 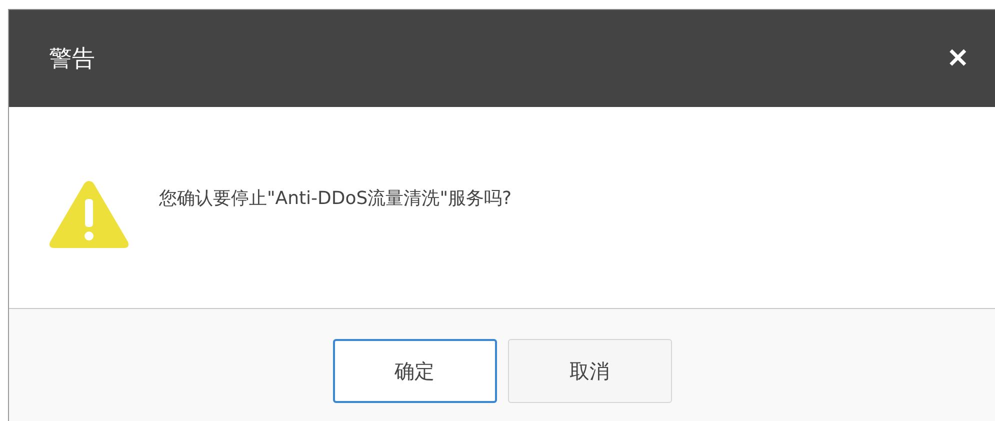 What do you see at coordinates (958, 58) in the screenshot?
I see `close-button: ✕` at bounding box center [958, 58].